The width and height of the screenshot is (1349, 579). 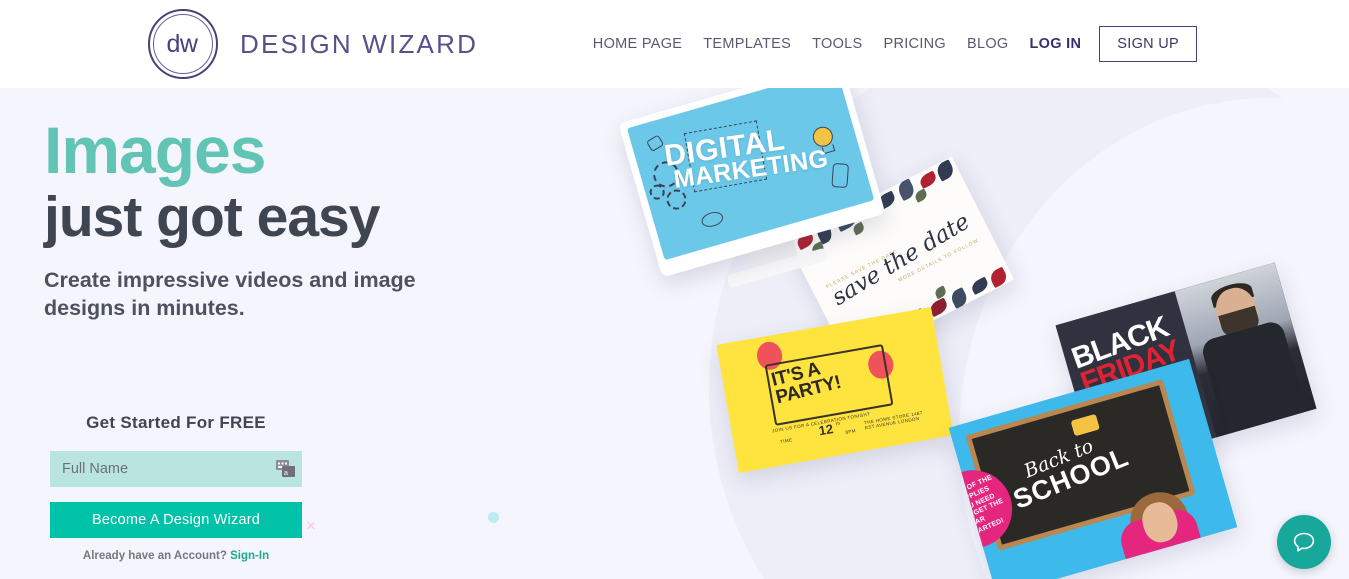 I want to click on nav-pricing: PRICING, so click(x=914, y=44).